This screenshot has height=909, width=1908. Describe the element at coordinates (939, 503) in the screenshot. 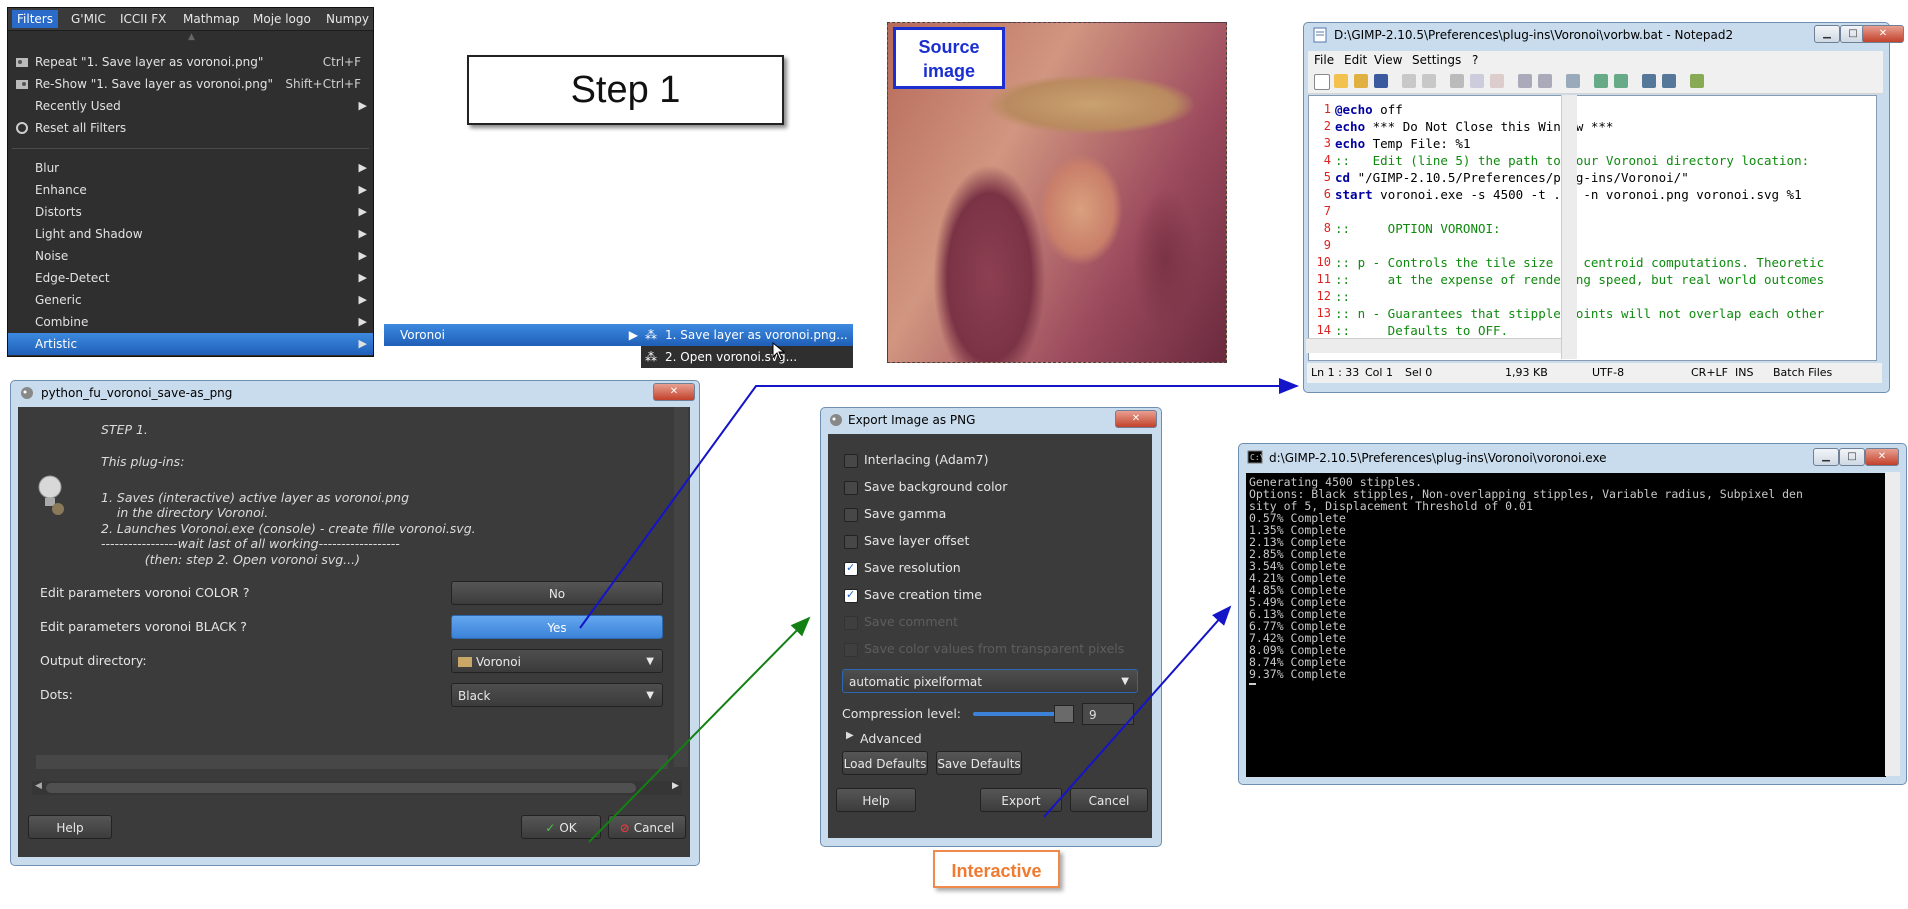

I see `arrow-to-notepad` at that location.